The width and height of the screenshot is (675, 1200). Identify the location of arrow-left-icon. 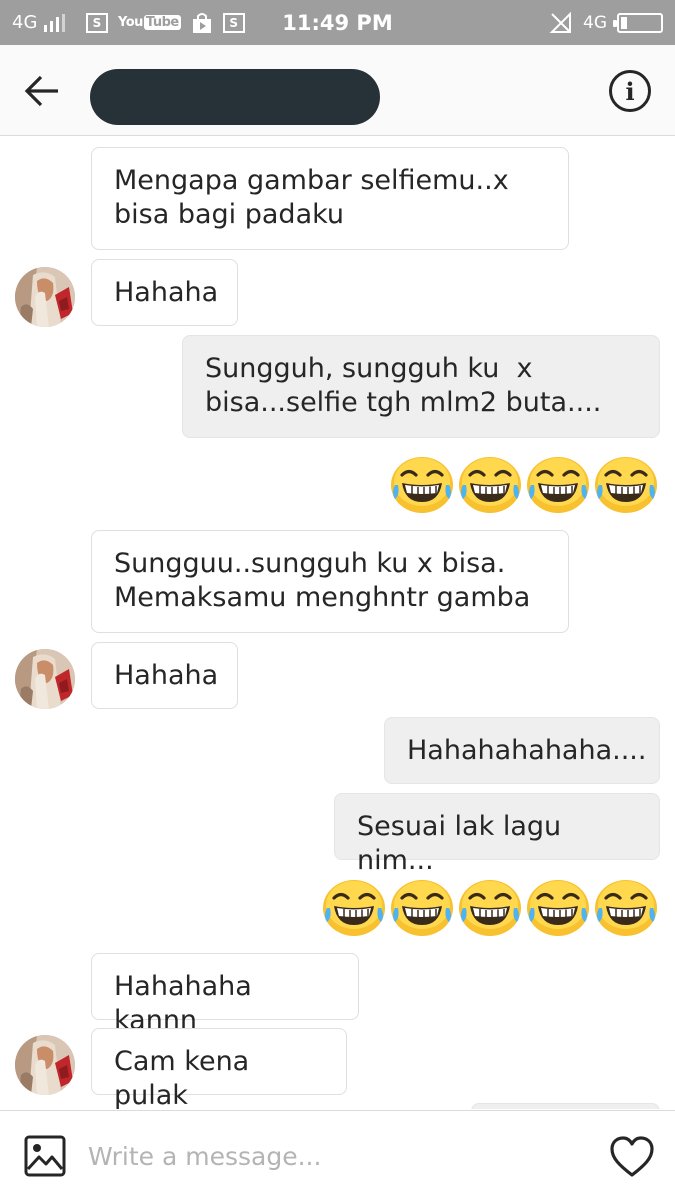
(41, 91).